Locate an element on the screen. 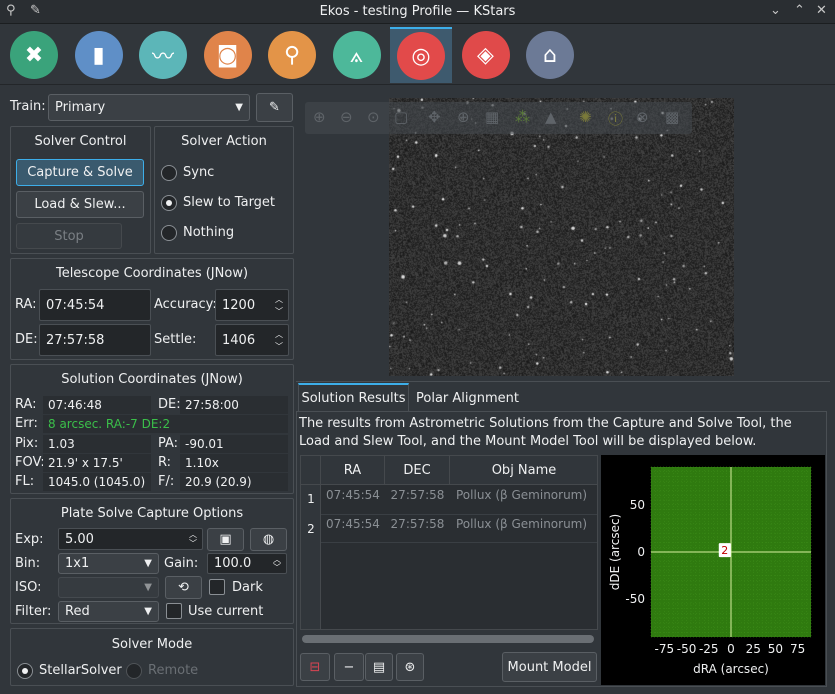  train-select: Primary ▼ is located at coordinates (149, 107).